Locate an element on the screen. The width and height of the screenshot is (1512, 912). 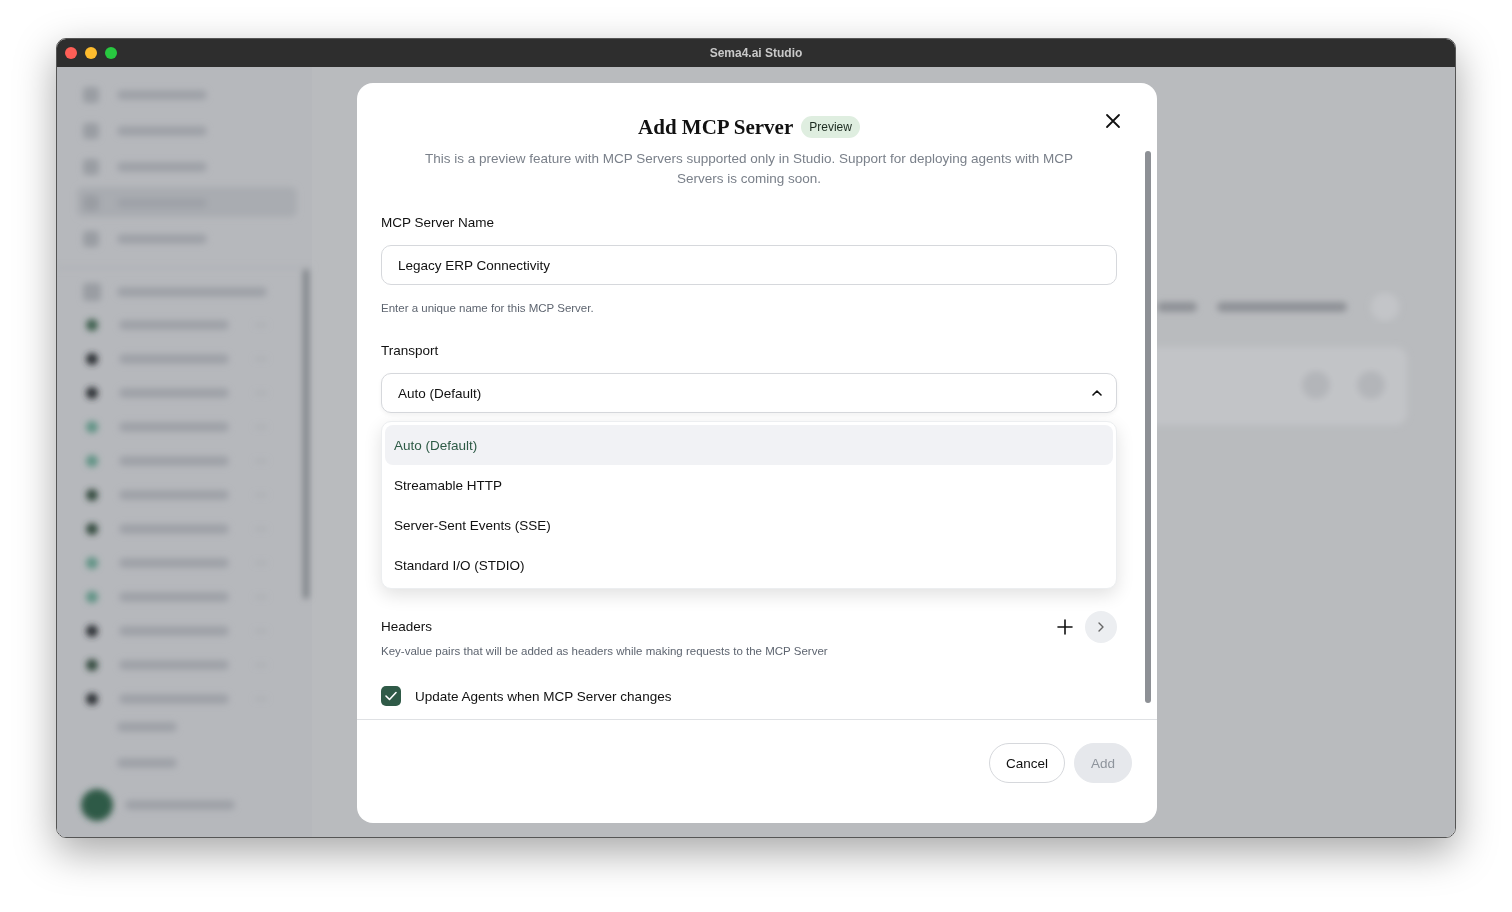
zoom-window-button is located at coordinates (111, 53).